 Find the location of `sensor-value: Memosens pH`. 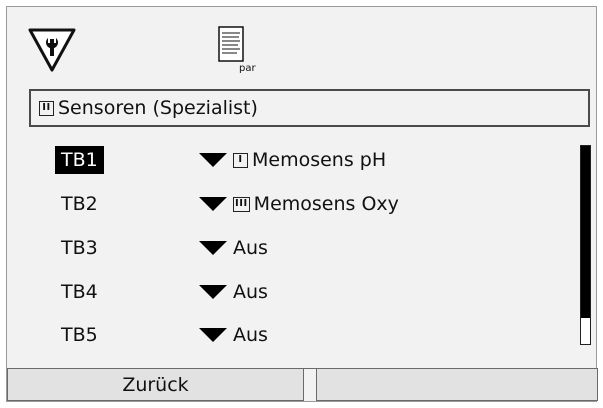

sensor-value: Memosens pH is located at coordinates (319, 160).